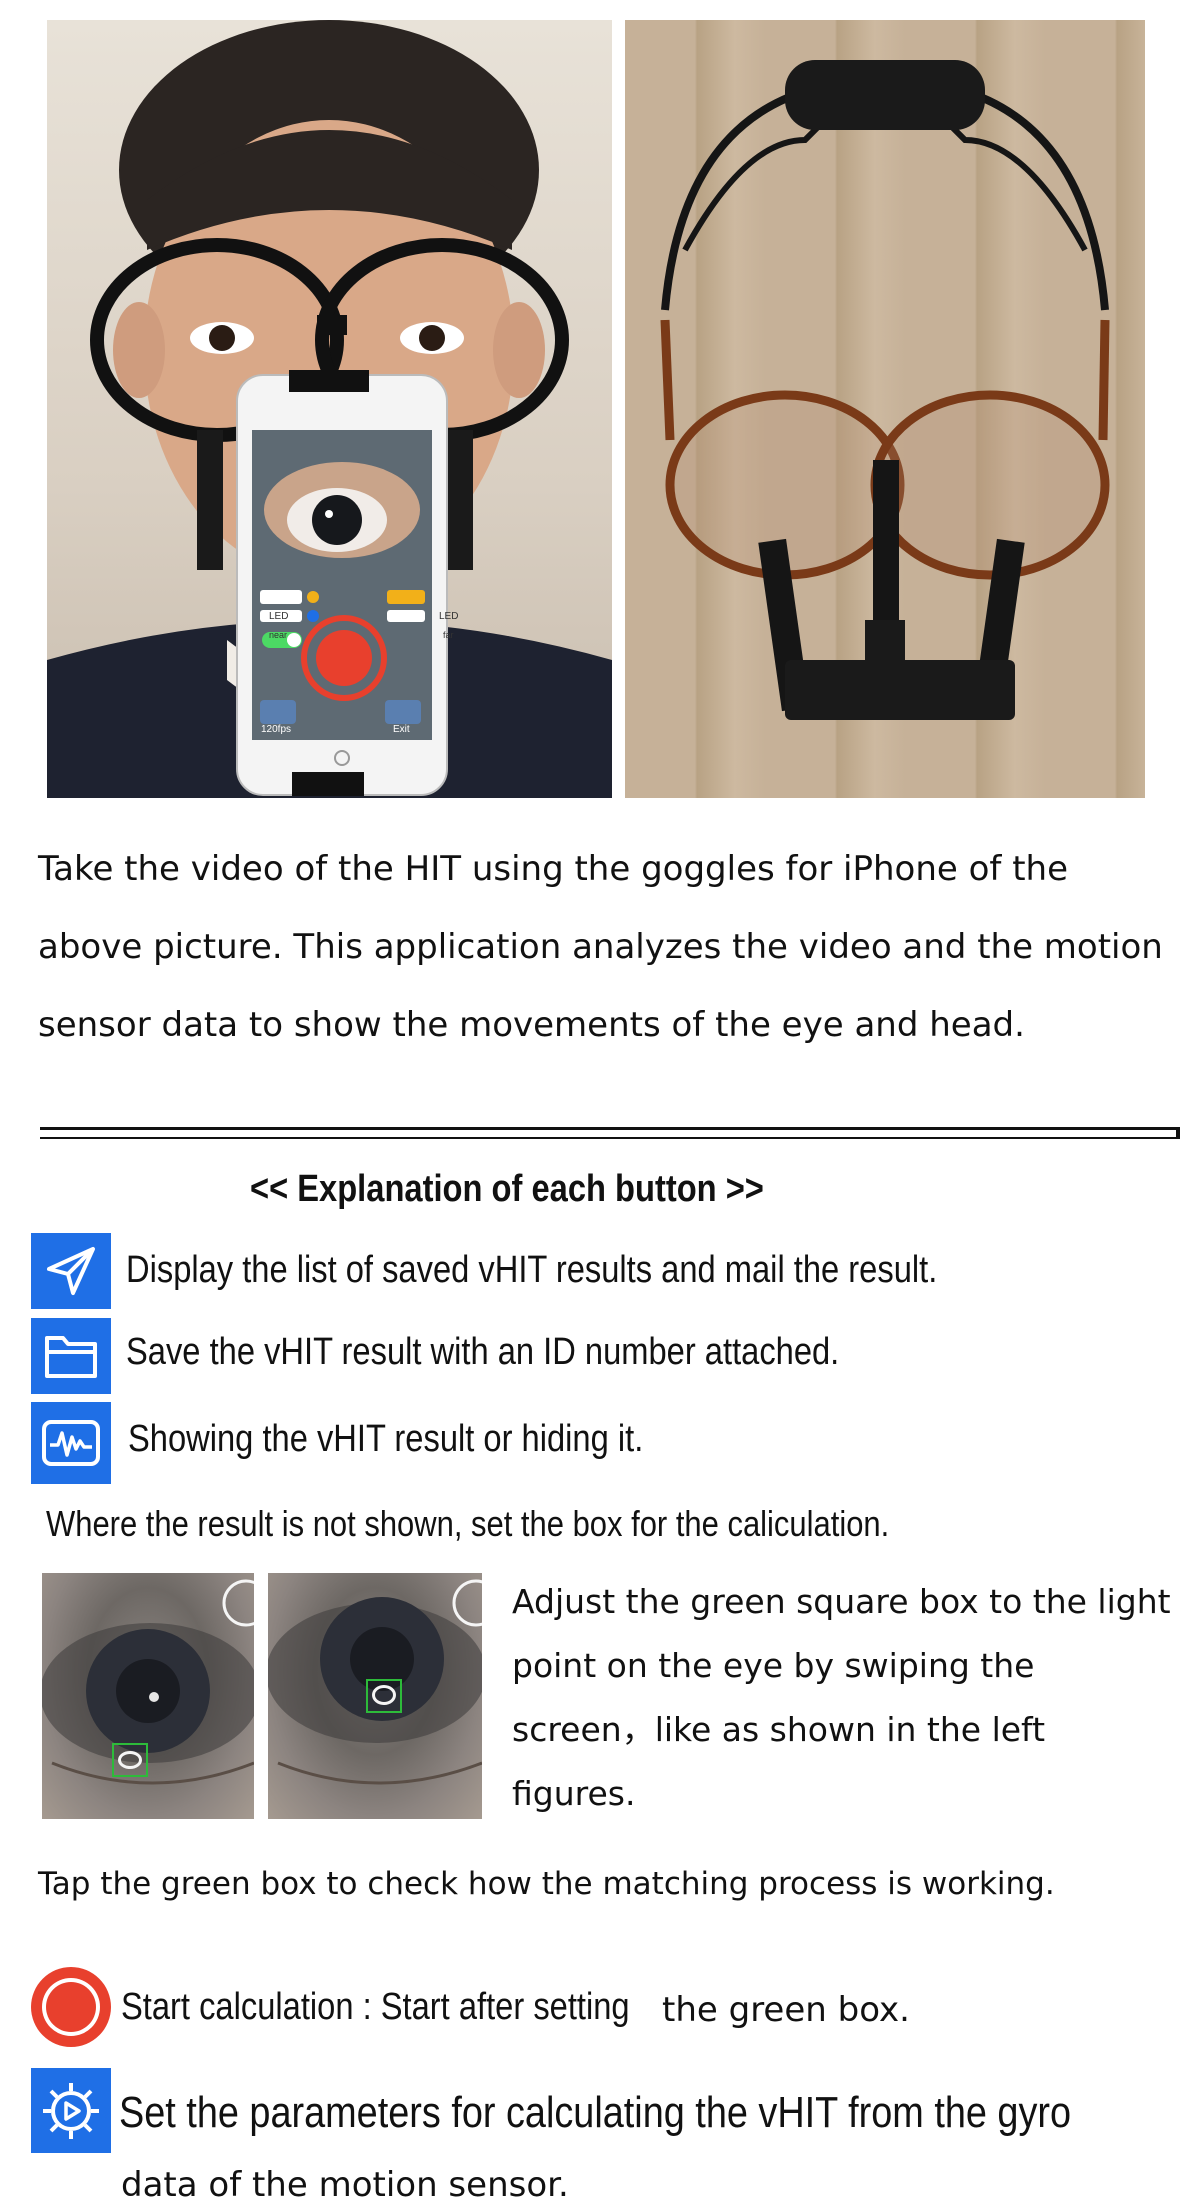 This screenshot has width=1200, height=2210. I want to click on phone-fps-button: 120fps, so click(276, 729).